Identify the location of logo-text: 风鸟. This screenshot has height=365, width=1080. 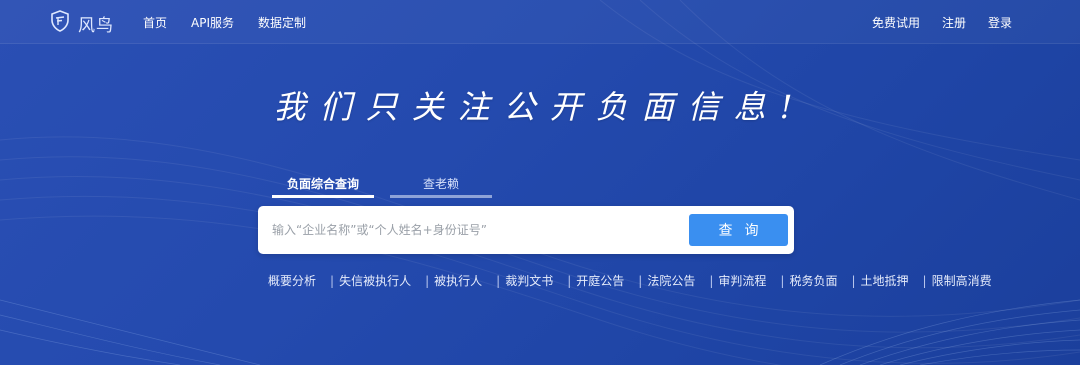
(96, 25).